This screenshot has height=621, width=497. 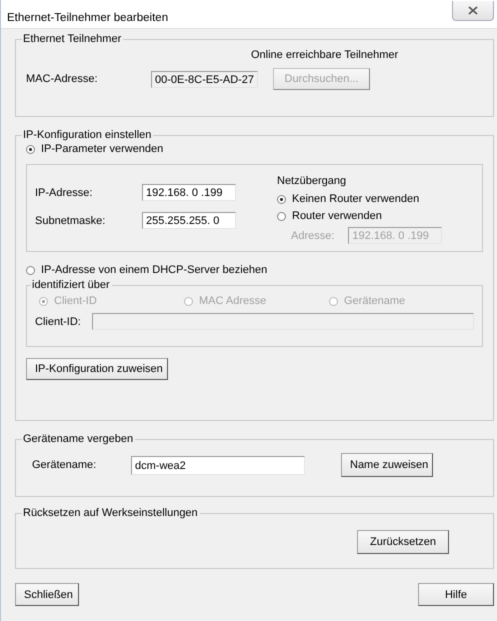 I want to click on group-legend: Rücksetzen auf Werkseinstellungen, so click(x=111, y=513).